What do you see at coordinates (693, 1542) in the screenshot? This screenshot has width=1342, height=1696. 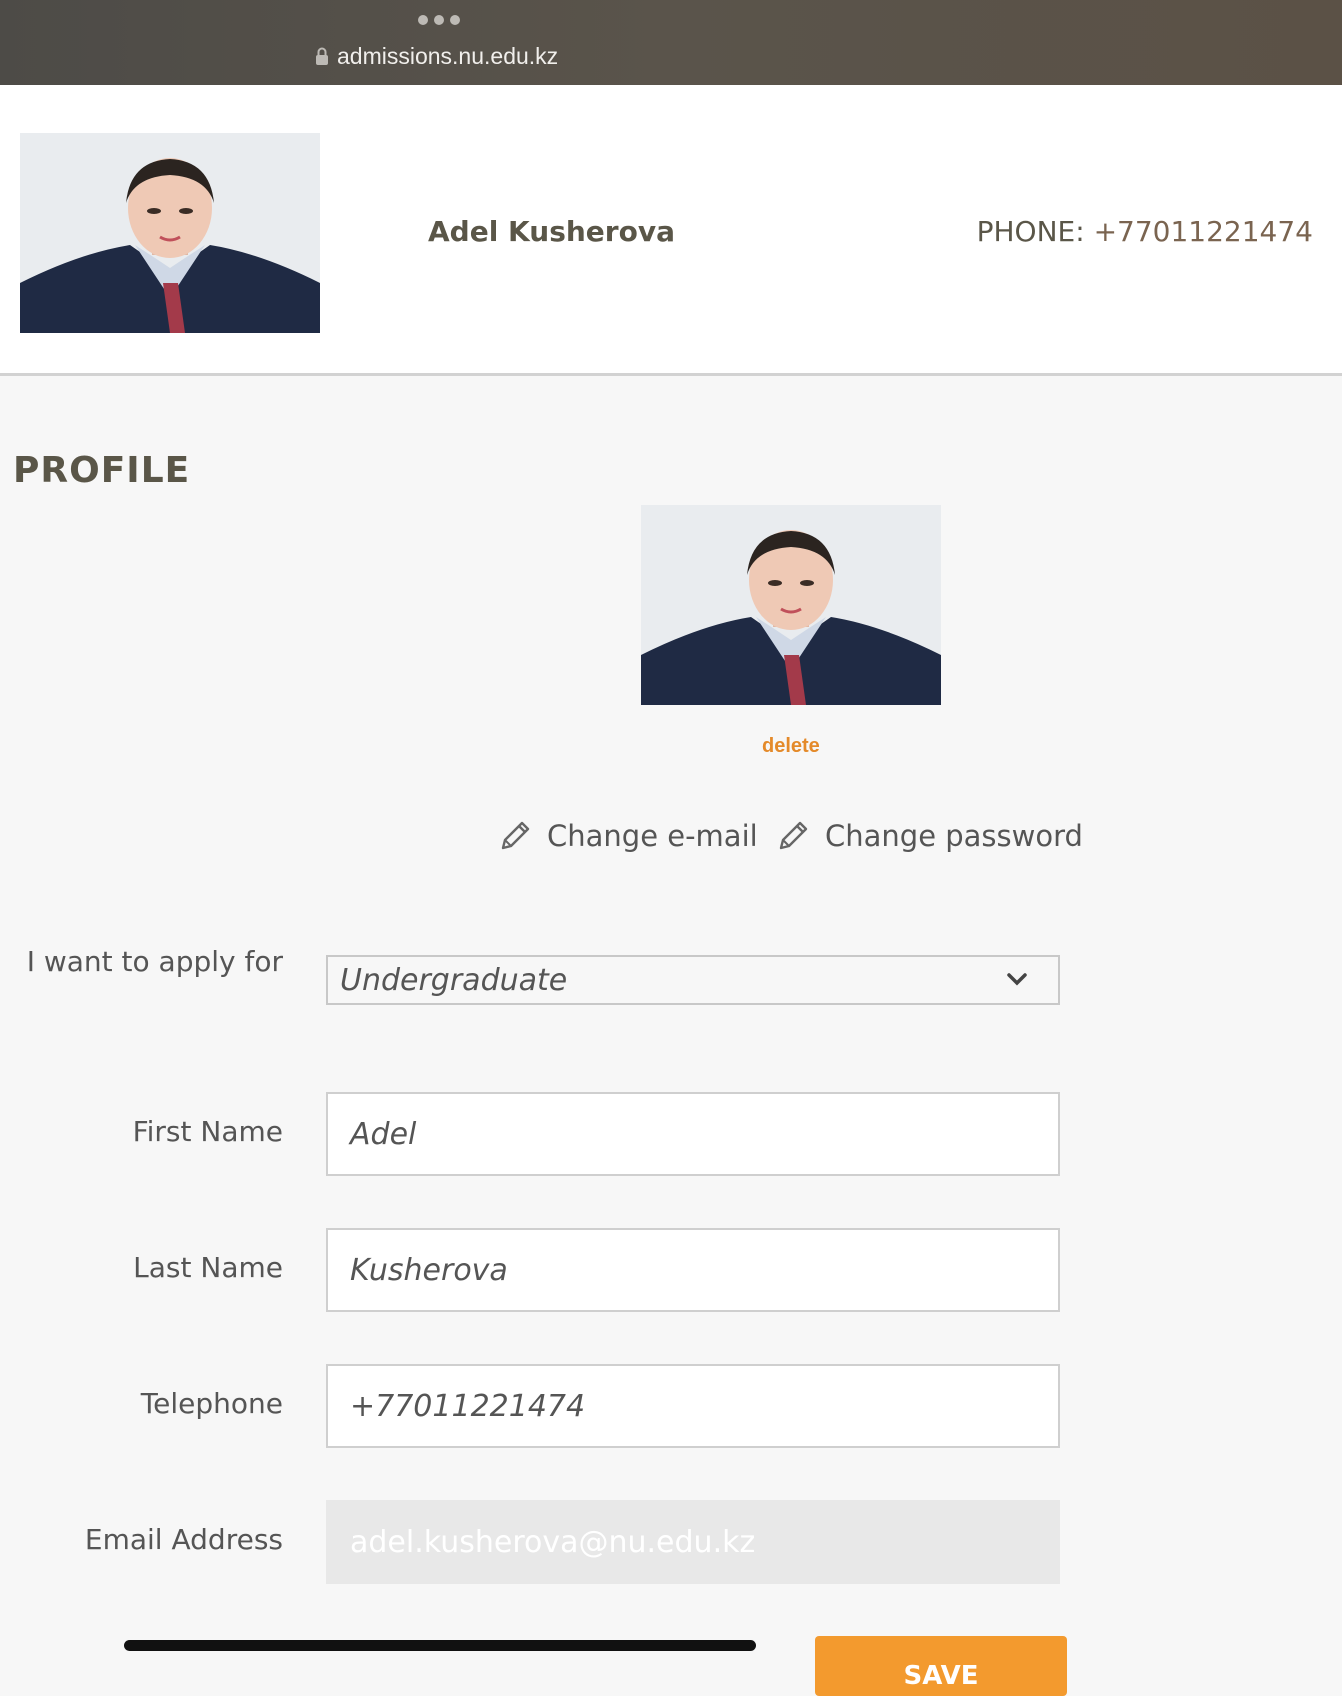 I see `email-input: adel.kusherova@nu.edu.kz` at bounding box center [693, 1542].